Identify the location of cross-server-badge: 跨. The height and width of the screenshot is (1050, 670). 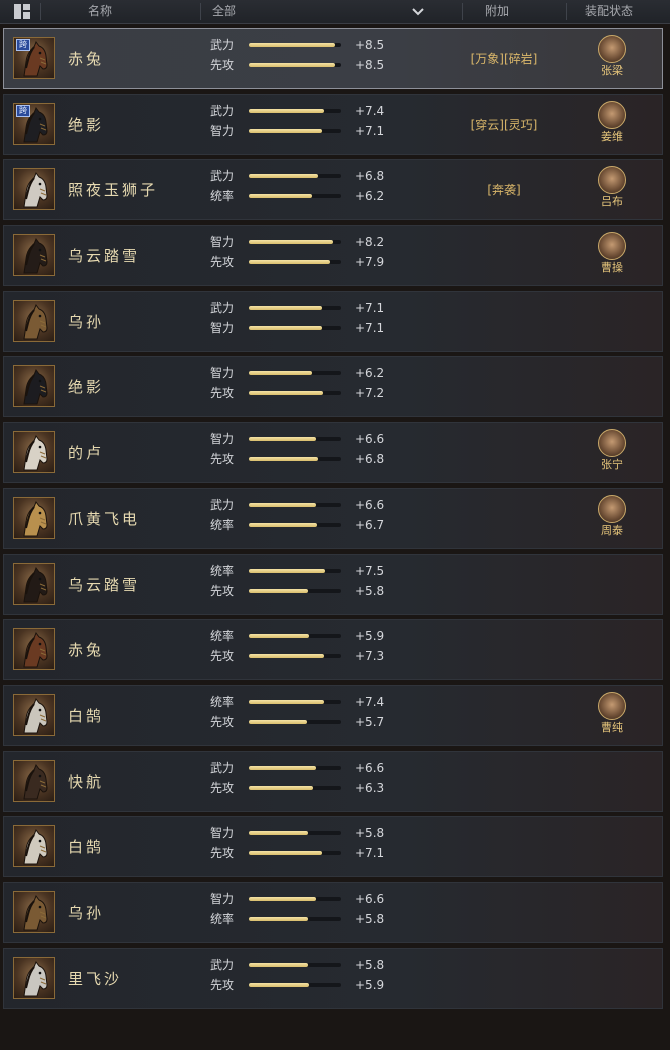
(23, 110).